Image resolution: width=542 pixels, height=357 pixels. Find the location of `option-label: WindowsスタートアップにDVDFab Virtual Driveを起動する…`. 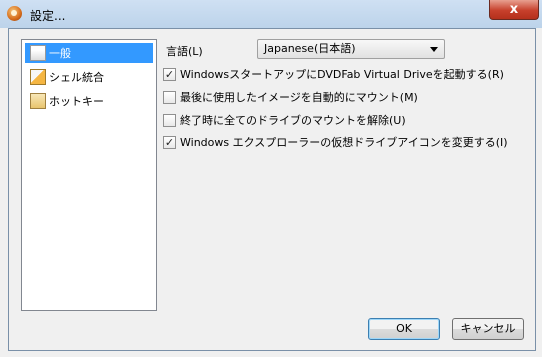

option-label: WindowsスタートアップにDVDFab Virtual Driveを起動する… is located at coordinates (342, 74).